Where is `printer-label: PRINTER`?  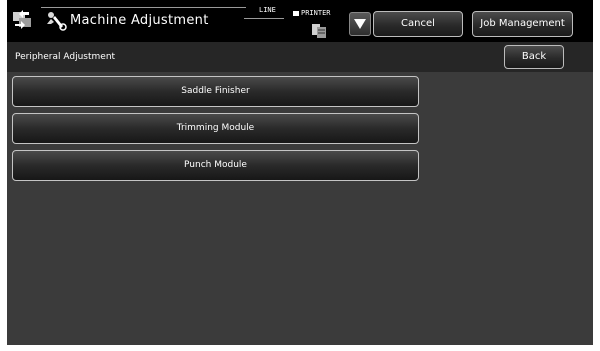
printer-label: PRINTER is located at coordinates (316, 13).